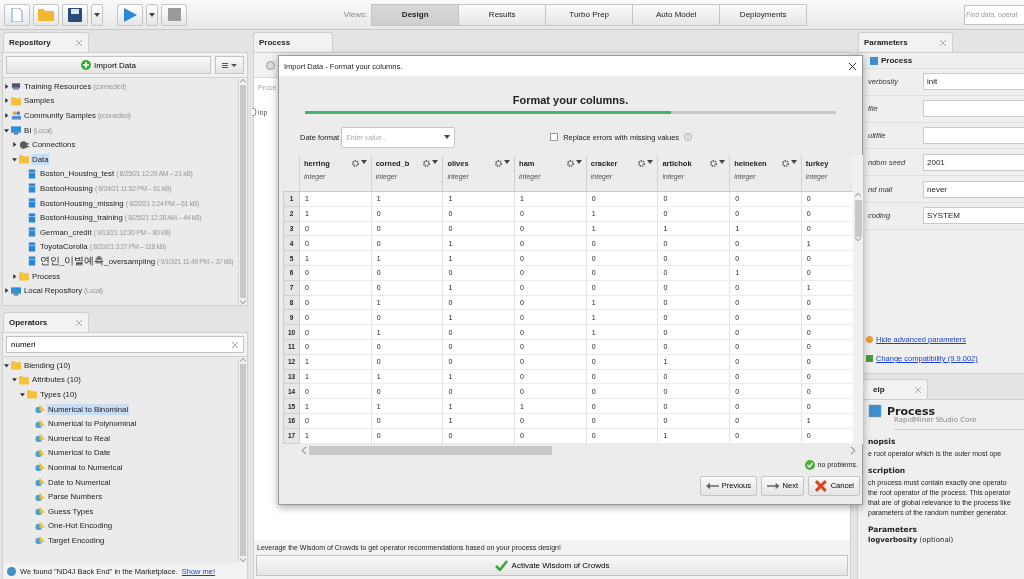 Image resolution: width=1024 pixels, height=579 pixels. I want to click on run-menu-button, so click(152, 14).